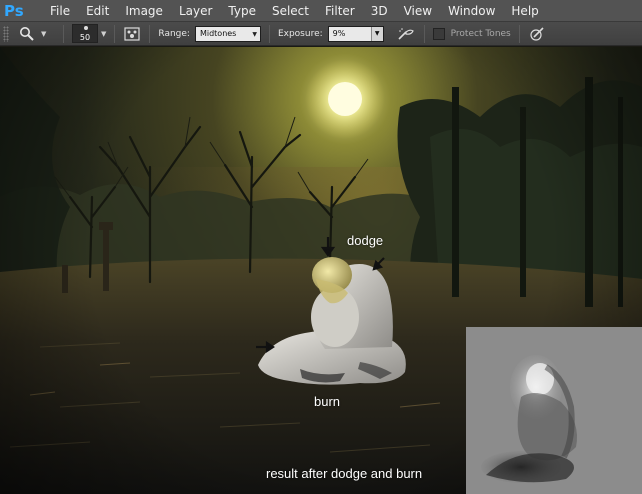 This screenshot has width=642, height=494. Describe the element at coordinates (85, 37) in the screenshot. I see `brush-size-value: 50` at that location.